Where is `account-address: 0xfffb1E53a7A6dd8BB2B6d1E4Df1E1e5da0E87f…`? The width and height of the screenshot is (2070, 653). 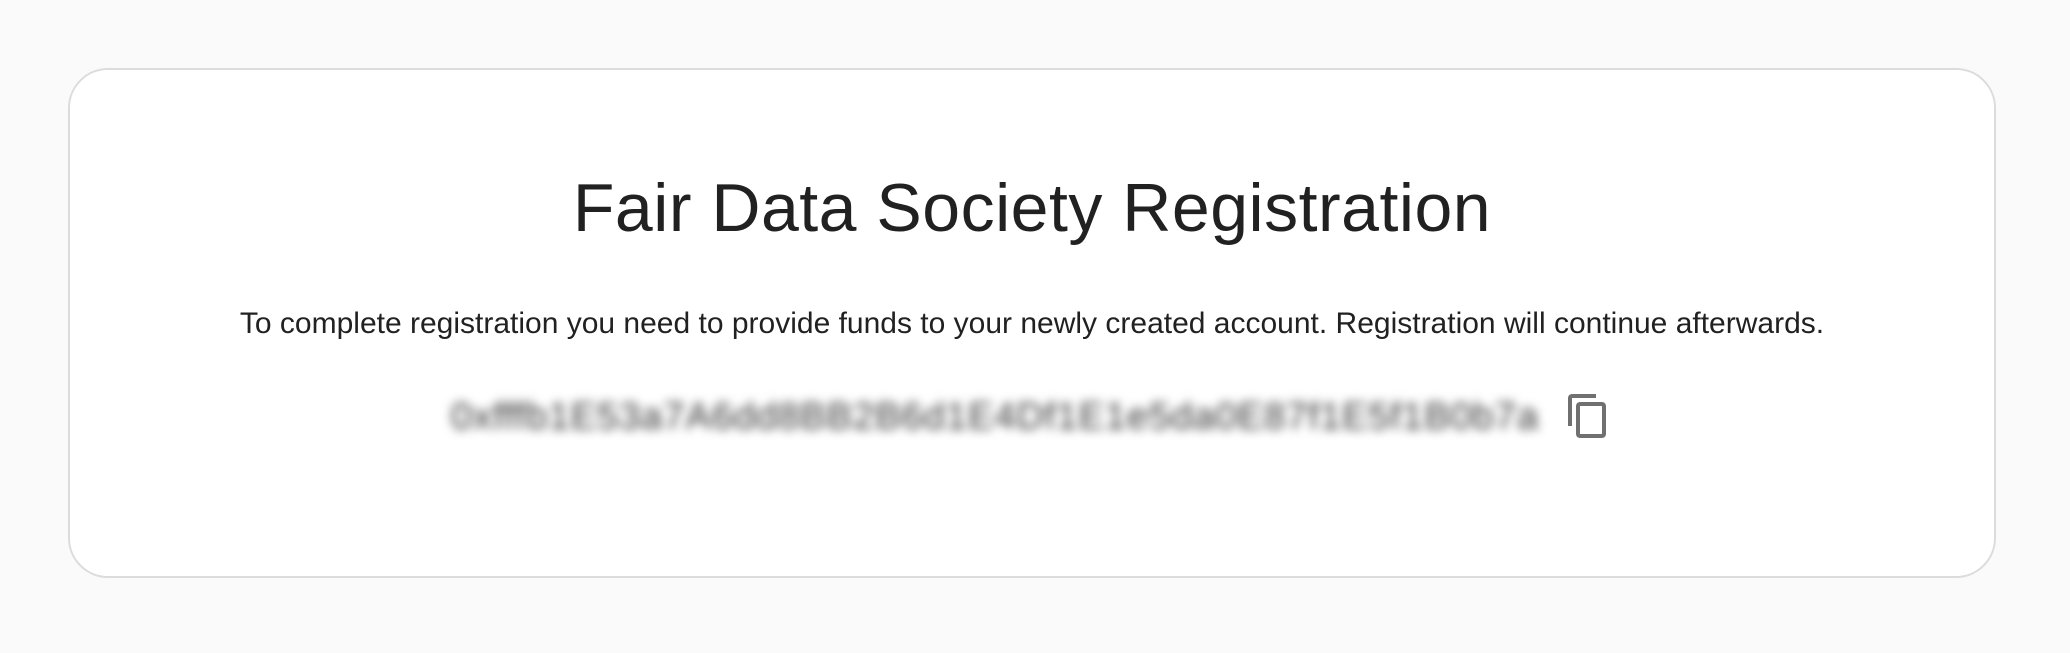
account-address: 0xfffb1E53a7A6dd8BB2B6d1E4Df1E1e5da0E87f… is located at coordinates (995, 417).